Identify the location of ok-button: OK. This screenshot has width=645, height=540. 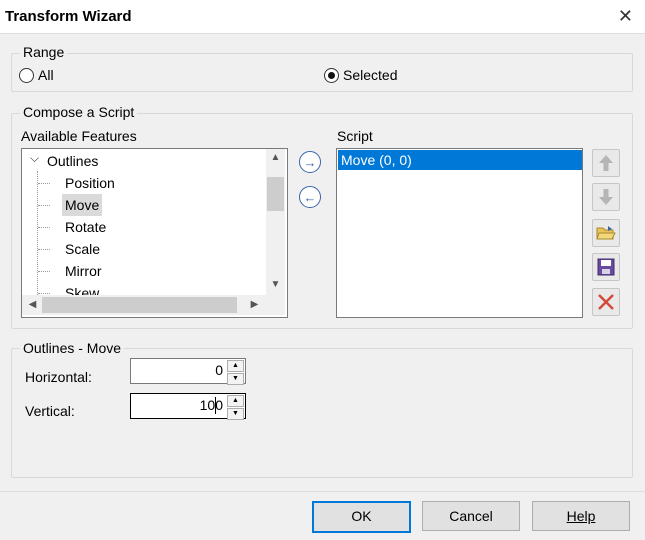
(361, 517).